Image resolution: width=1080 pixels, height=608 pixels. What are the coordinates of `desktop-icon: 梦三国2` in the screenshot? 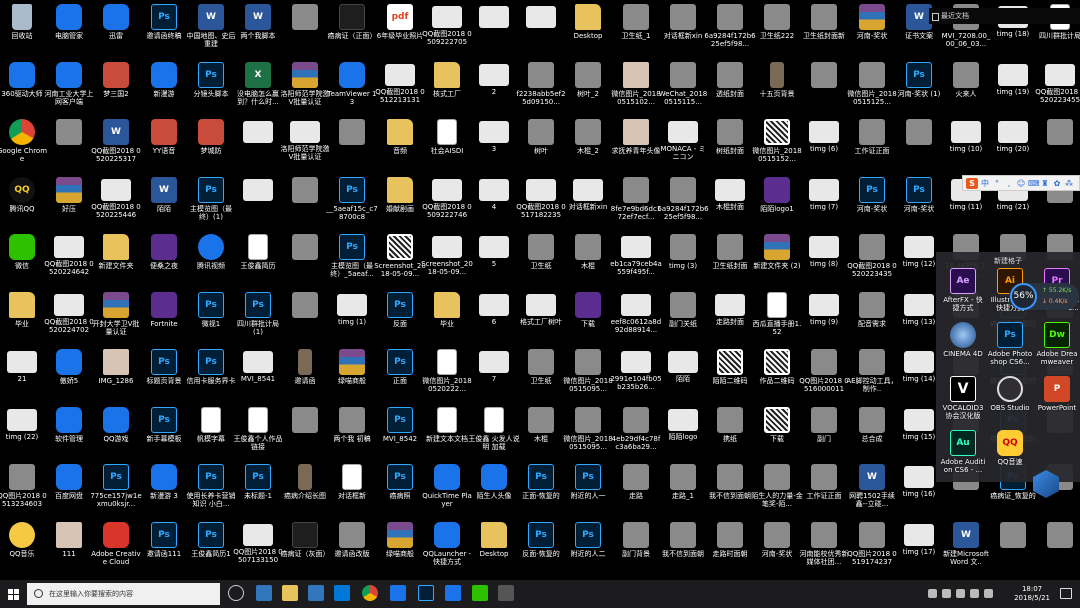 It's located at (116, 90).